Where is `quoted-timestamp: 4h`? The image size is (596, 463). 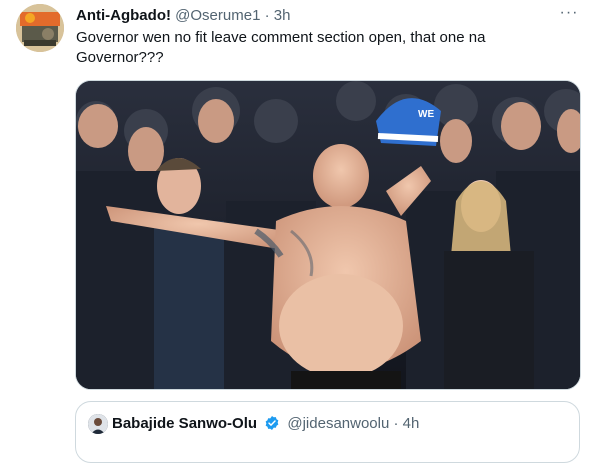
quoted-timestamp: 4h is located at coordinates (411, 423).